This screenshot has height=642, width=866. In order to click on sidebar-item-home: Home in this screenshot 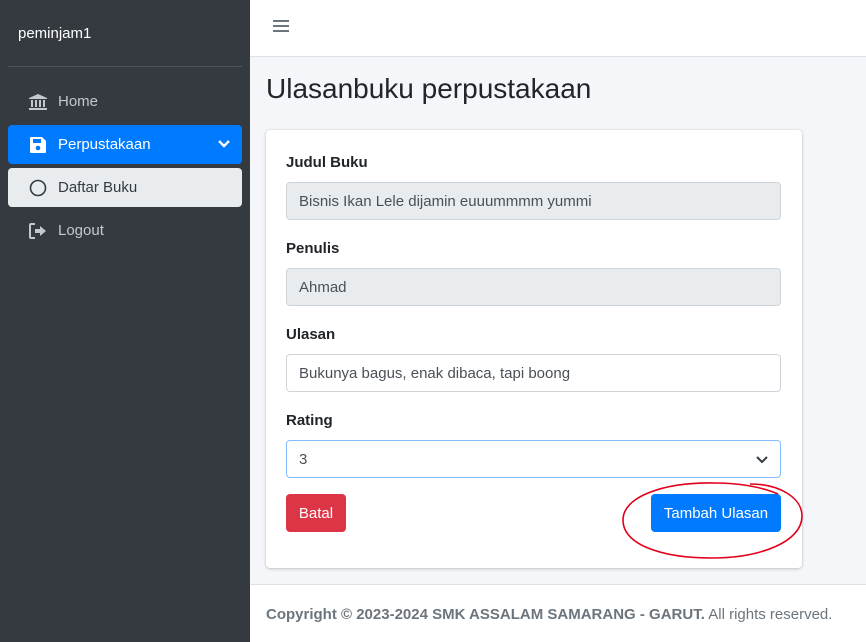, I will do `click(125, 101)`.